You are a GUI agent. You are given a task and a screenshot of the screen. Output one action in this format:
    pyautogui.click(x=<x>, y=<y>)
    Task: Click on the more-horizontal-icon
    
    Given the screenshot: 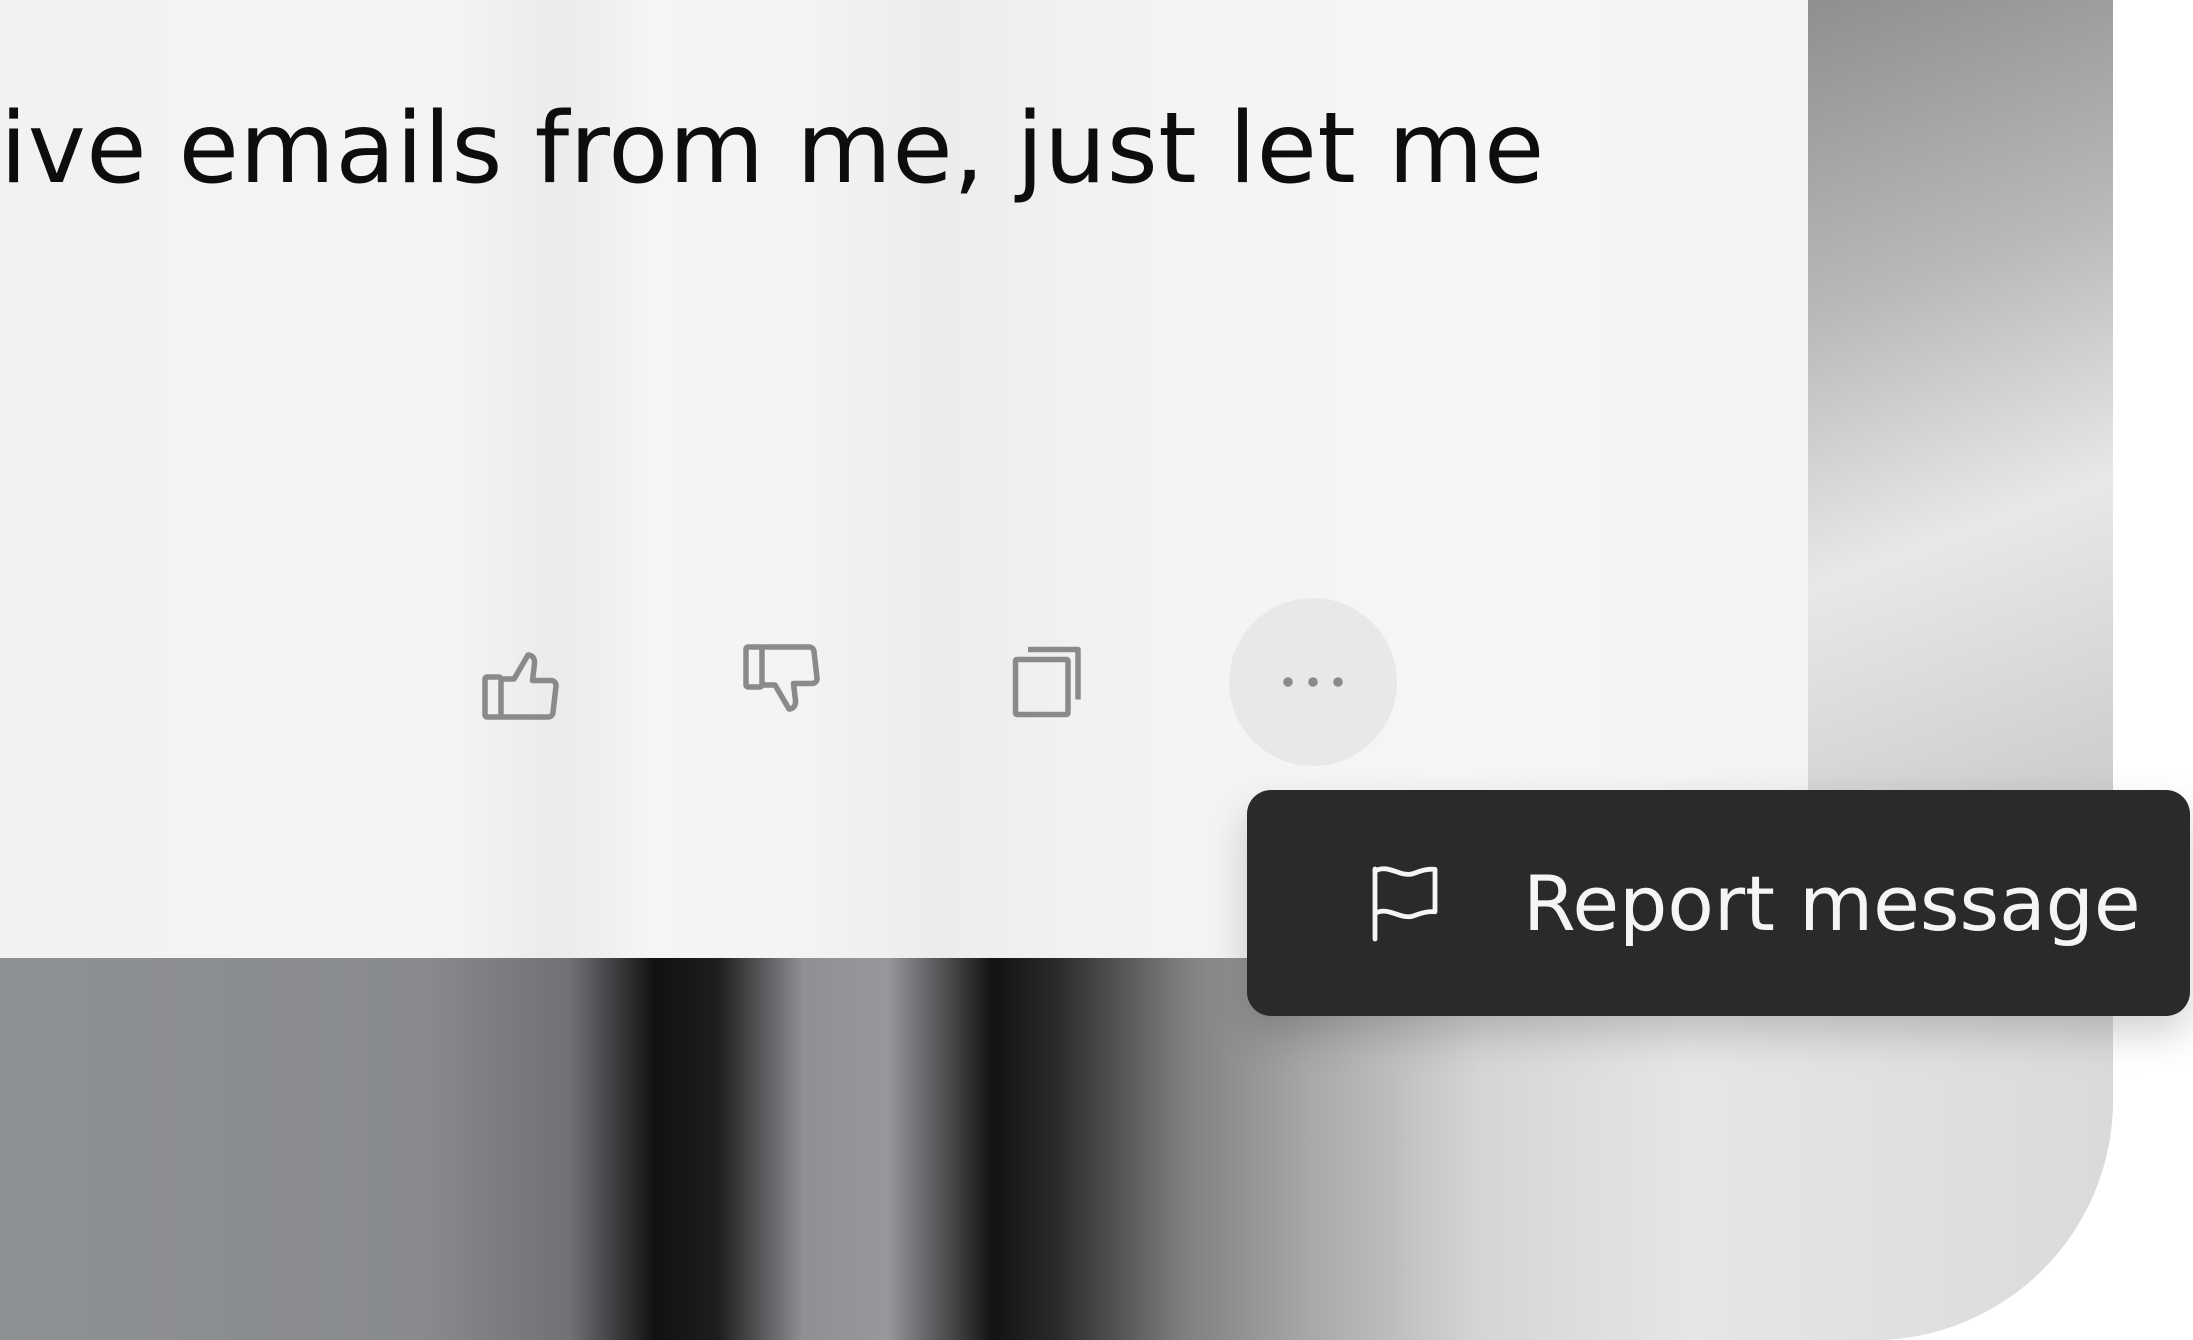 What is the action you would take?
    pyautogui.click(x=1313, y=682)
    